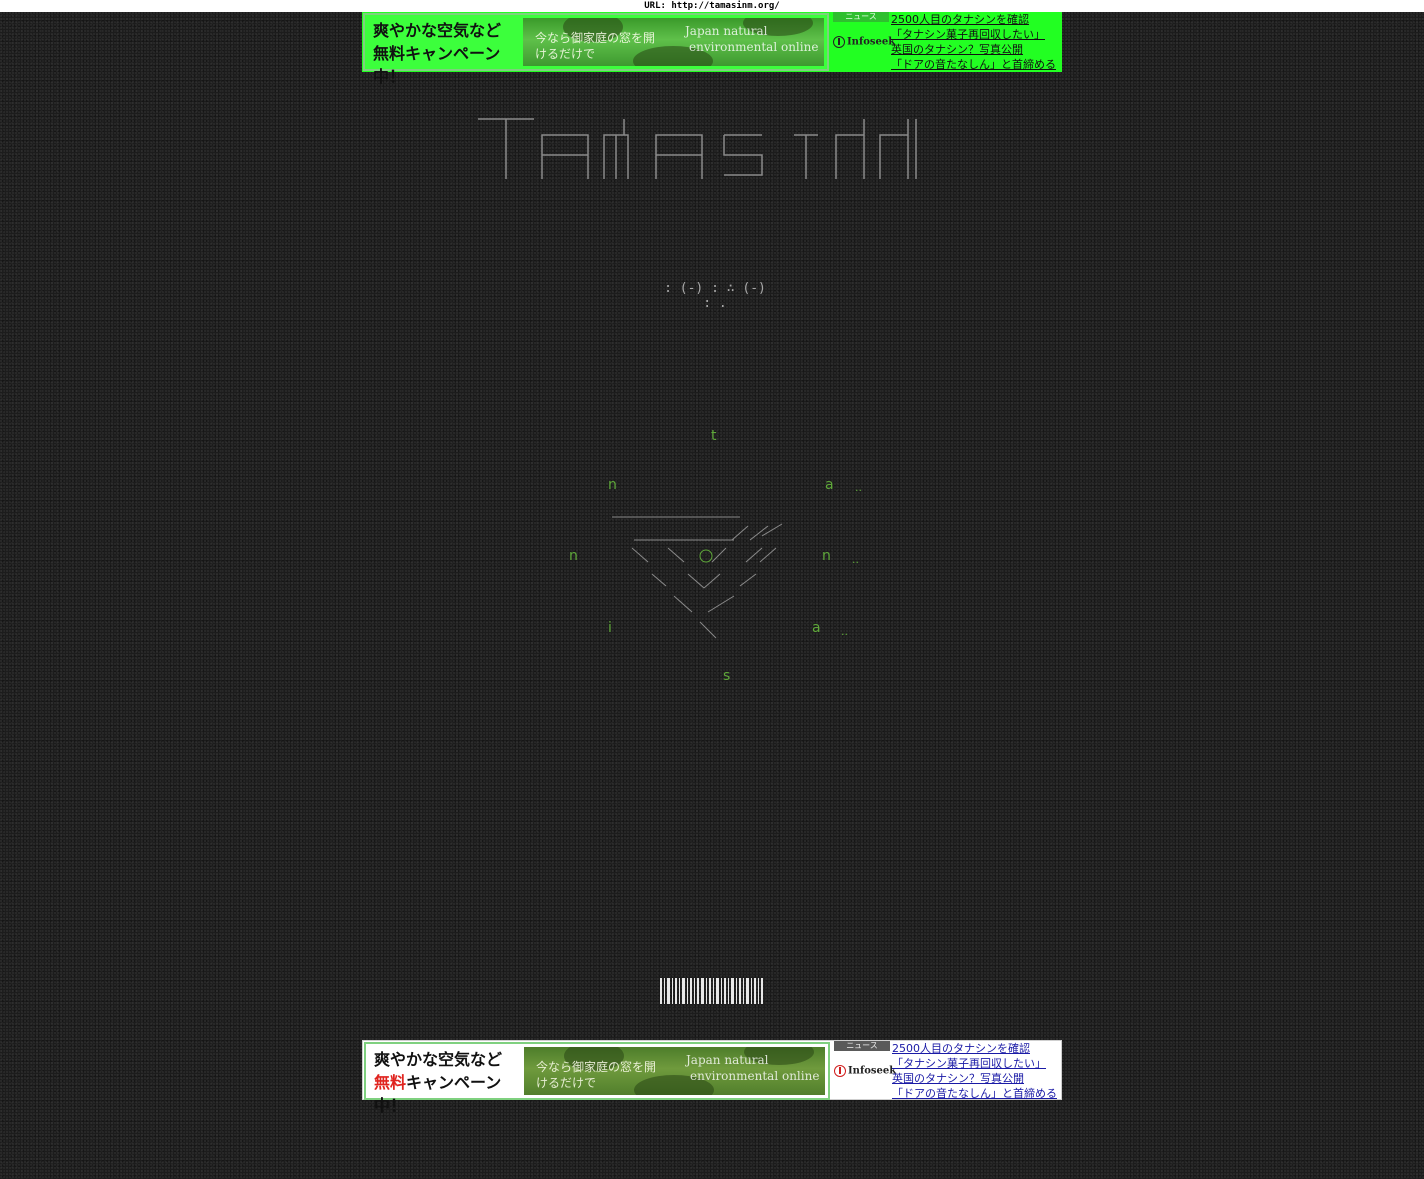 This screenshot has width=1424, height=1179. Describe the element at coordinates (706, 556) in the screenshot. I see `circle-icon` at that location.